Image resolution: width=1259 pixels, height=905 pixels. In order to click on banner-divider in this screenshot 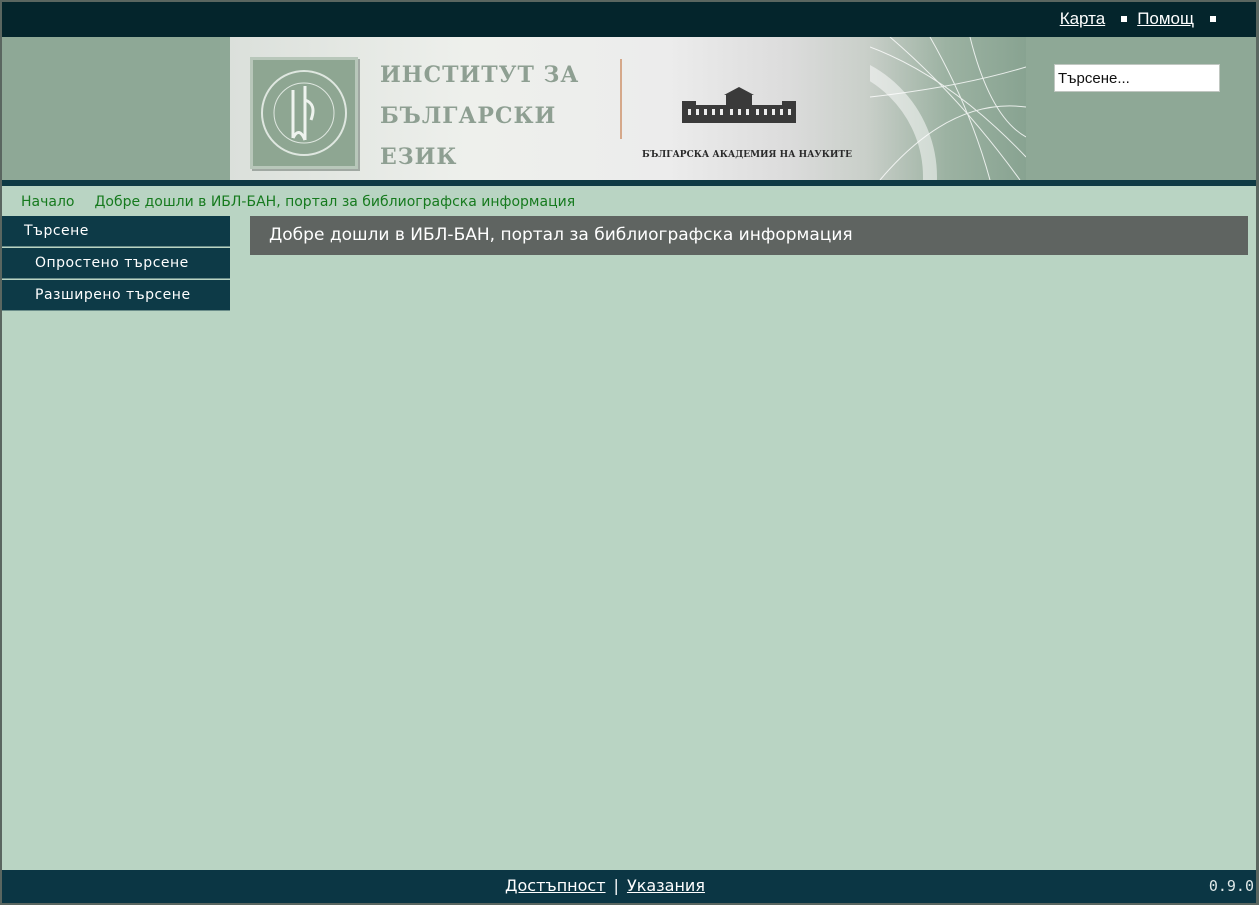, I will do `click(621, 99)`.